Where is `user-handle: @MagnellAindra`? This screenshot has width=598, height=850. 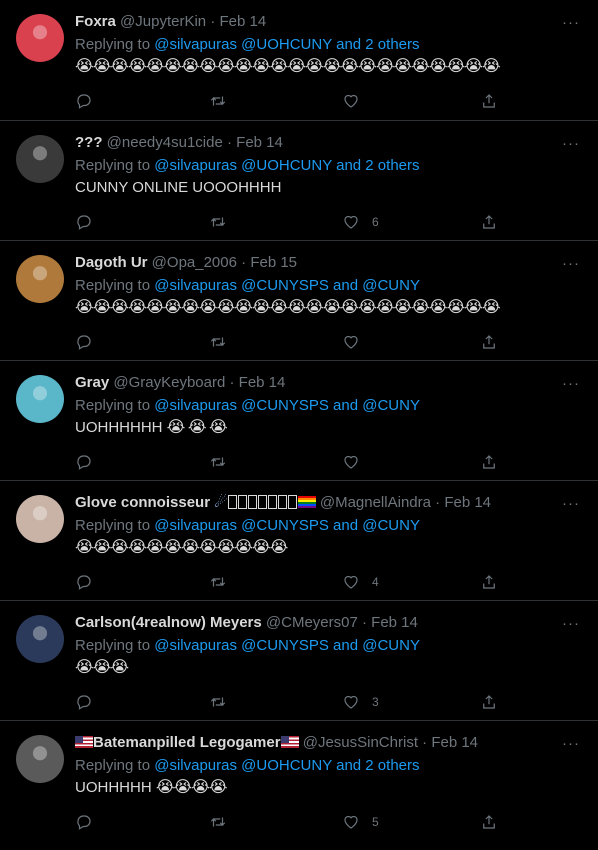 user-handle: @MagnellAindra is located at coordinates (375, 502).